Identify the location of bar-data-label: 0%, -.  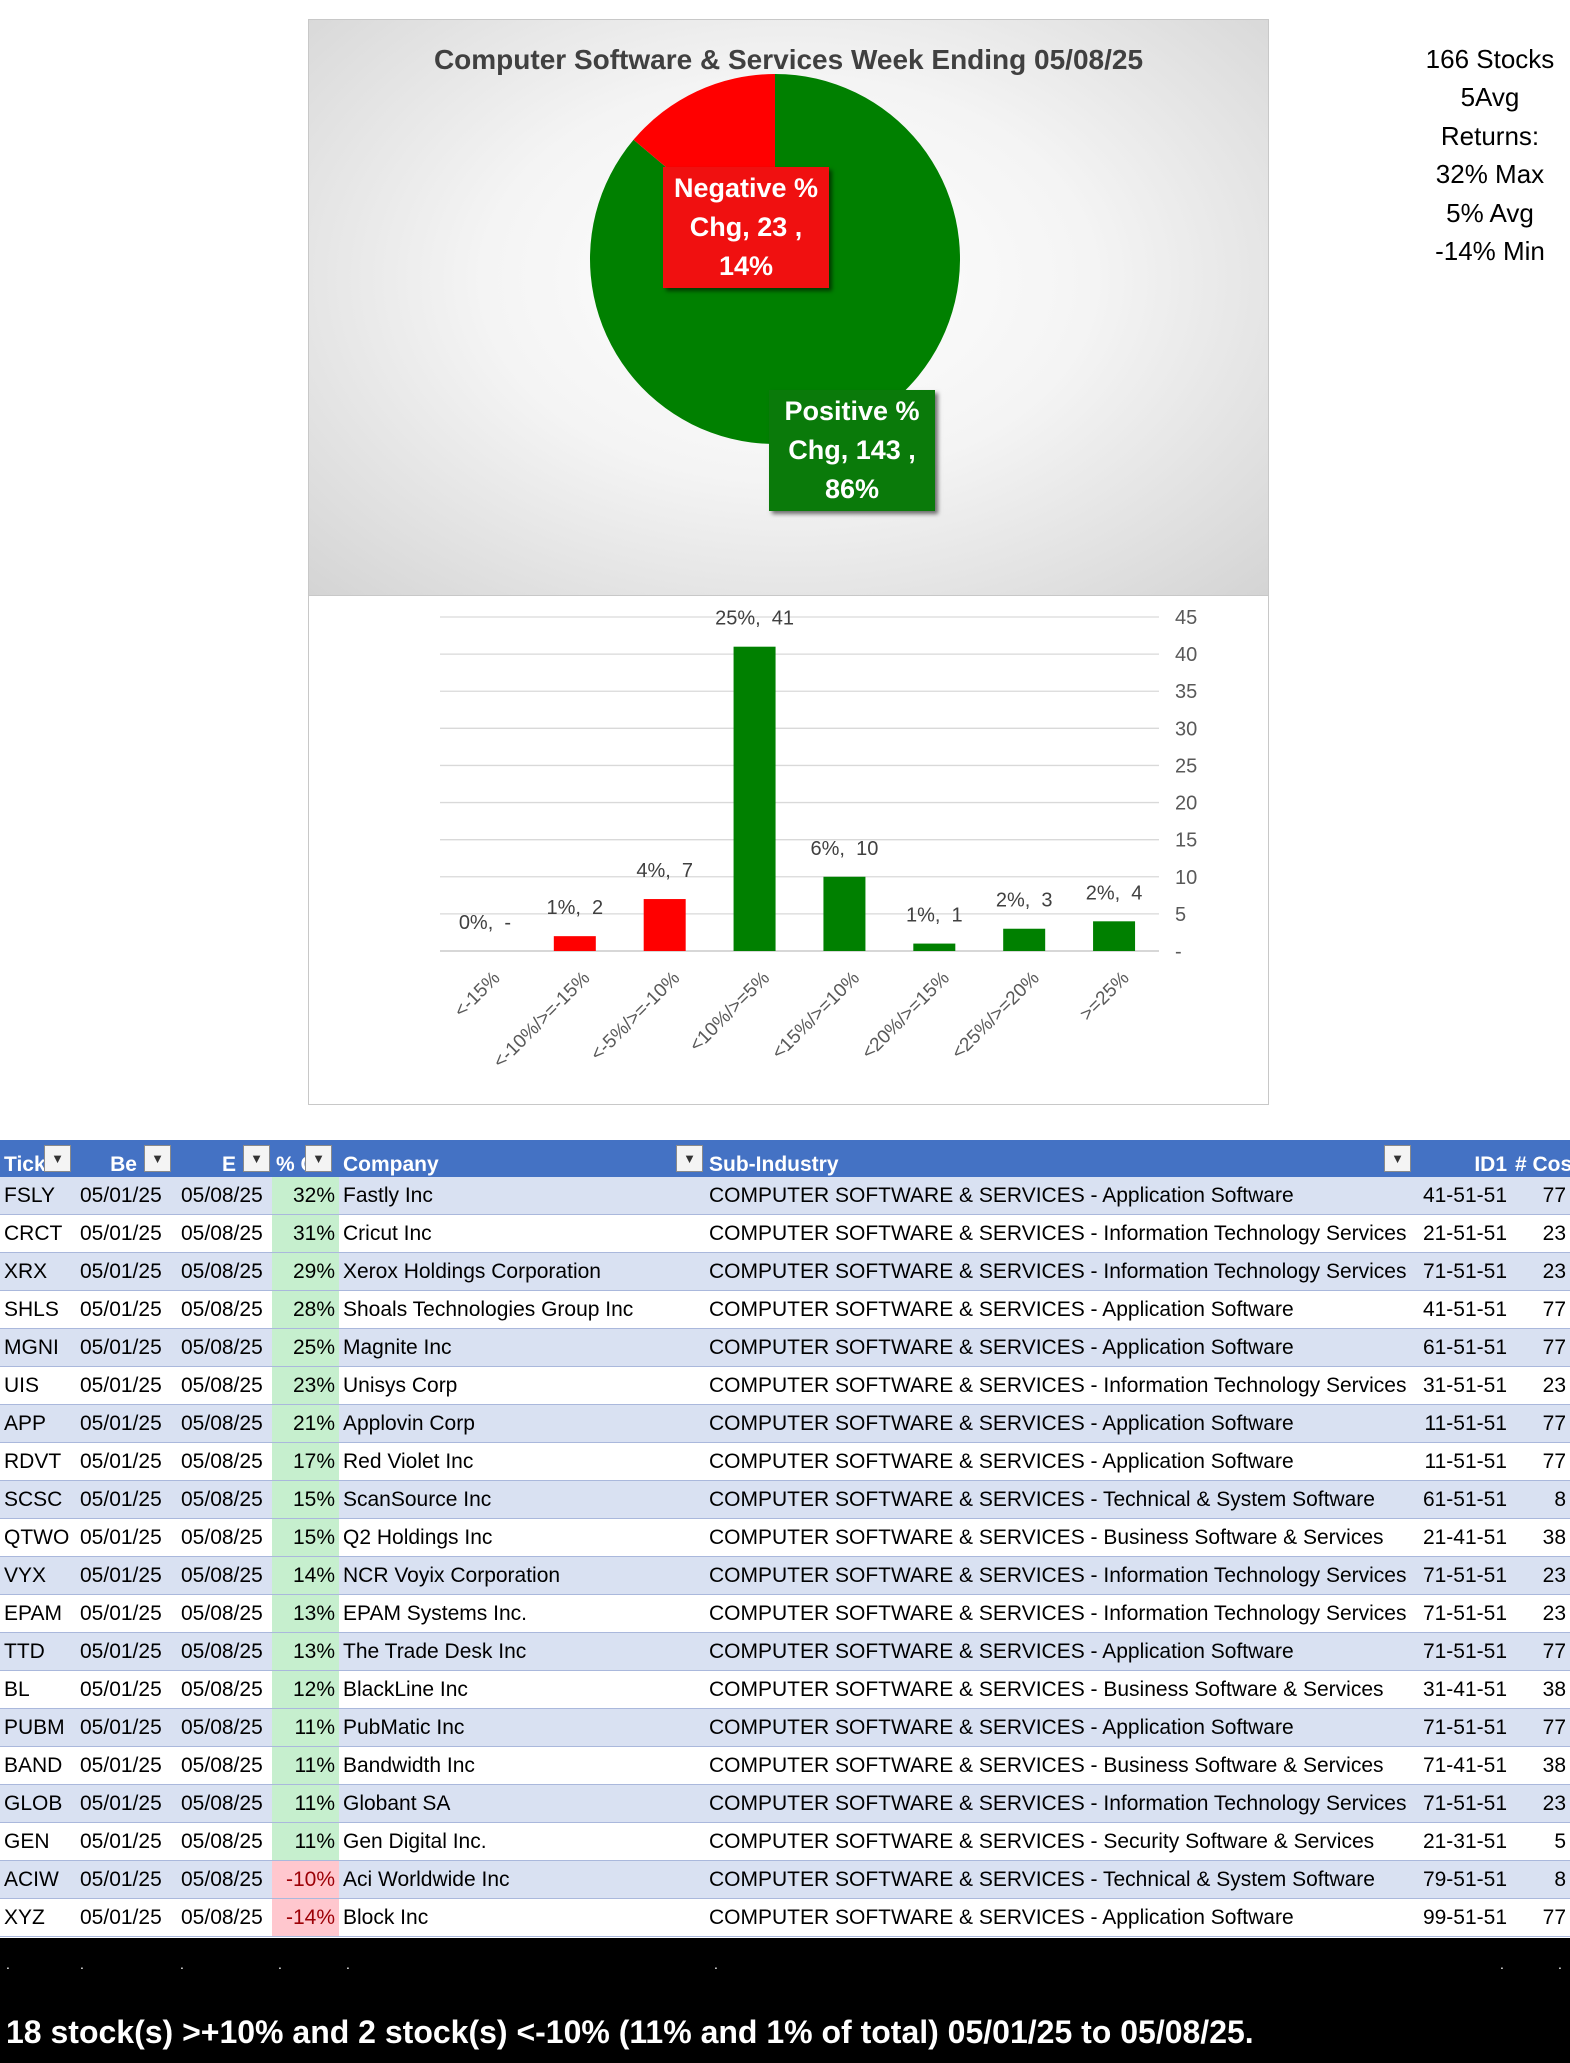
(485, 923).